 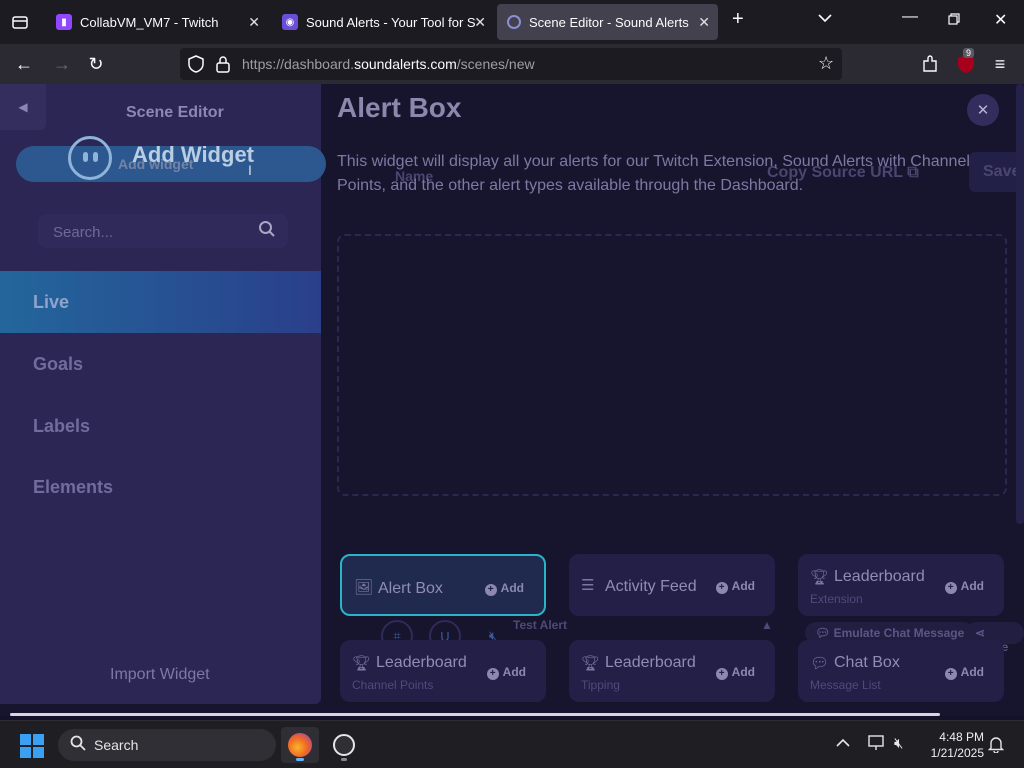 I want to click on text-cursor-icon: I, so click(x=250, y=170).